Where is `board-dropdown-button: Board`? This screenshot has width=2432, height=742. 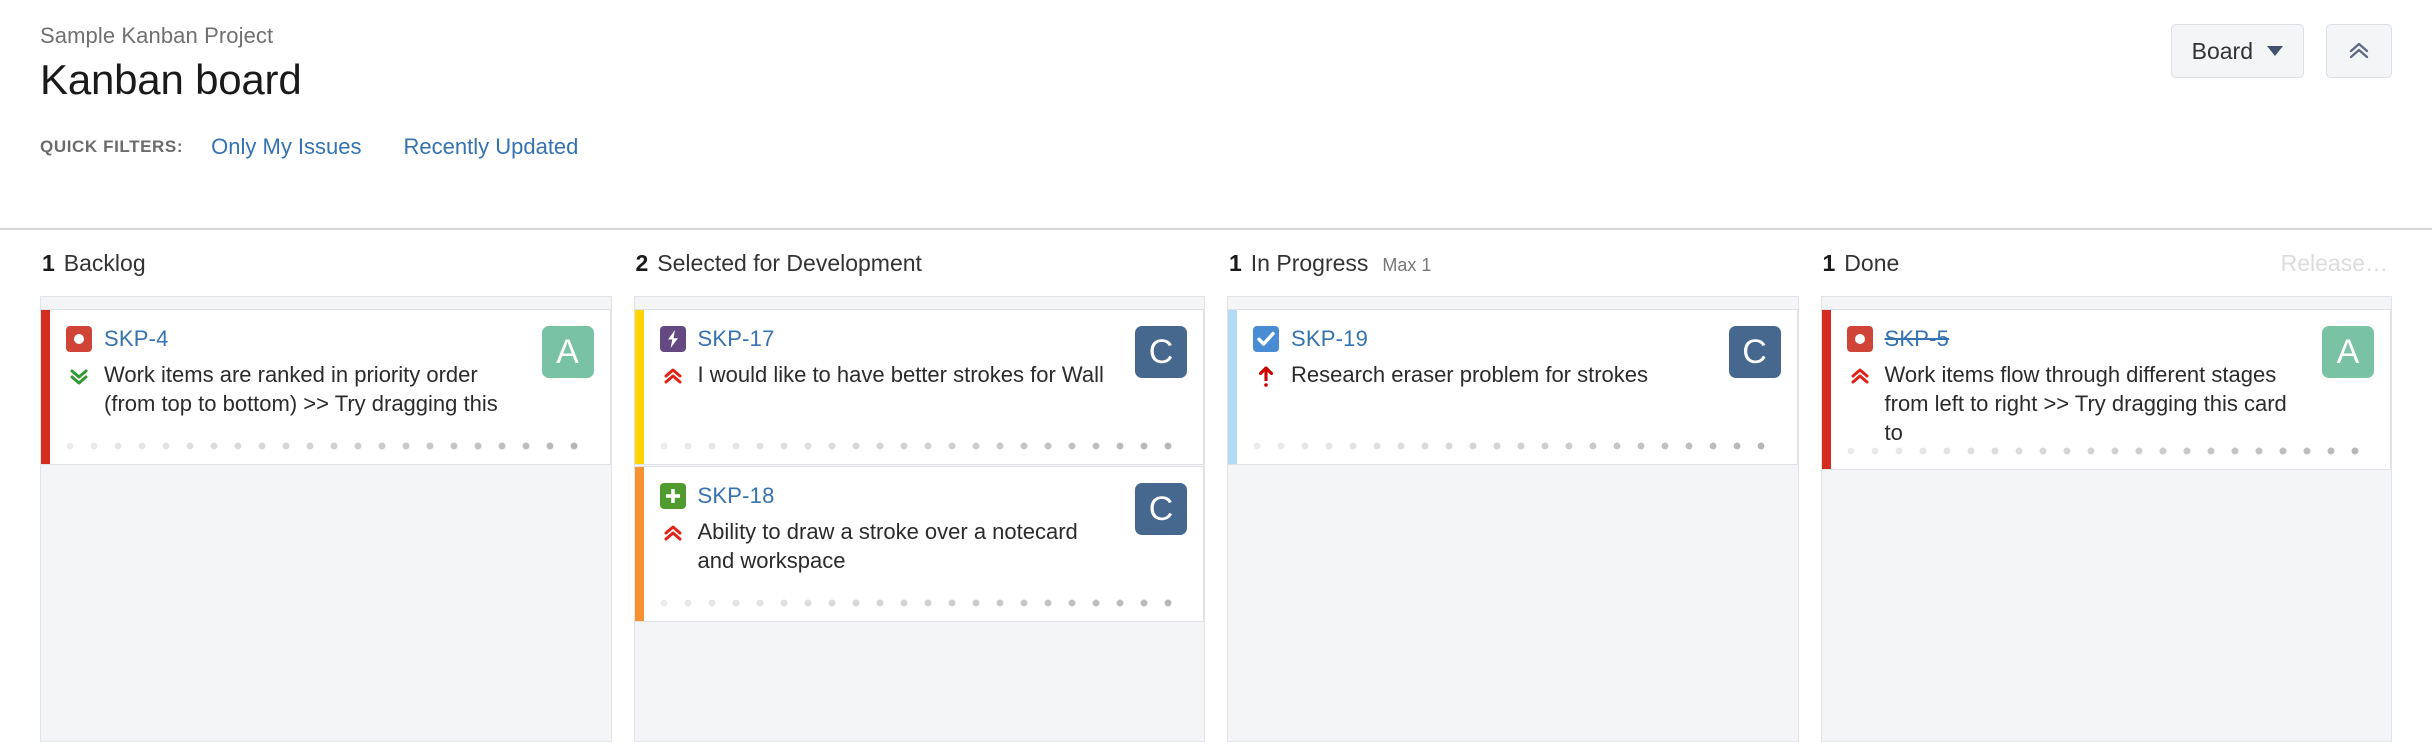 board-dropdown-button: Board is located at coordinates (2237, 51).